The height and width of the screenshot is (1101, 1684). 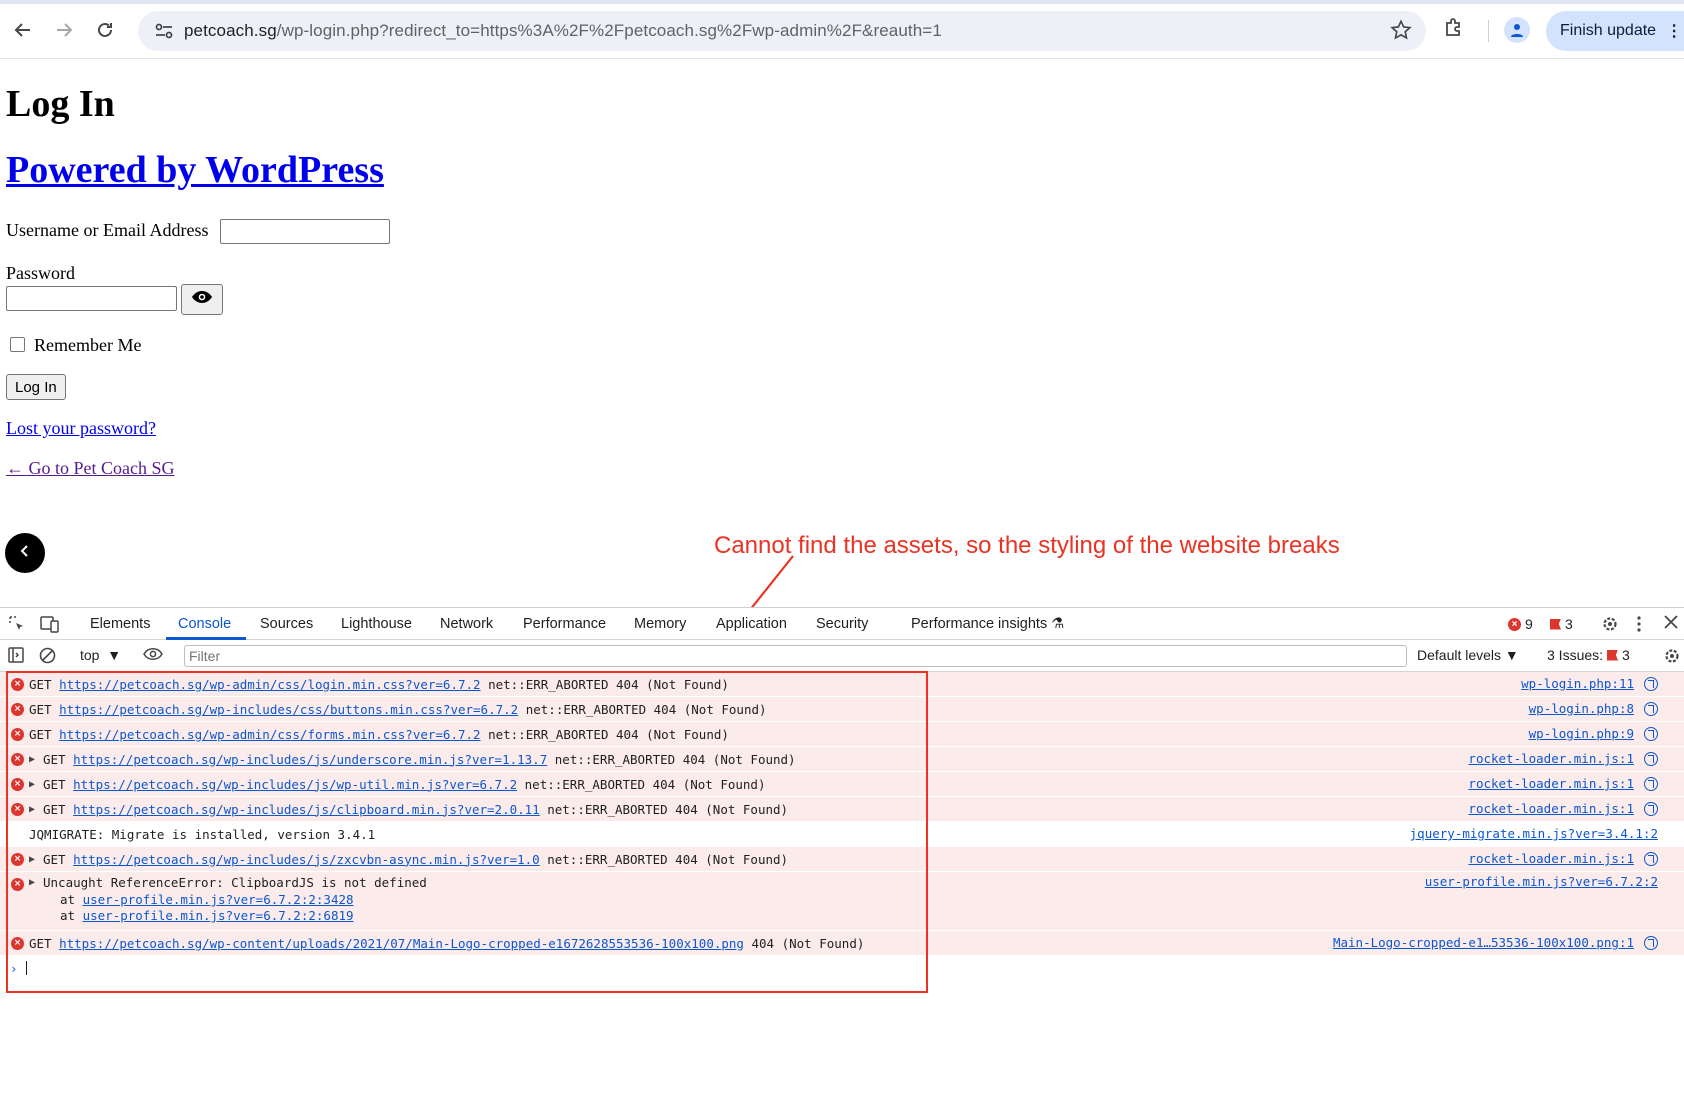 I want to click on tab-application: Application, so click(x=751, y=624).